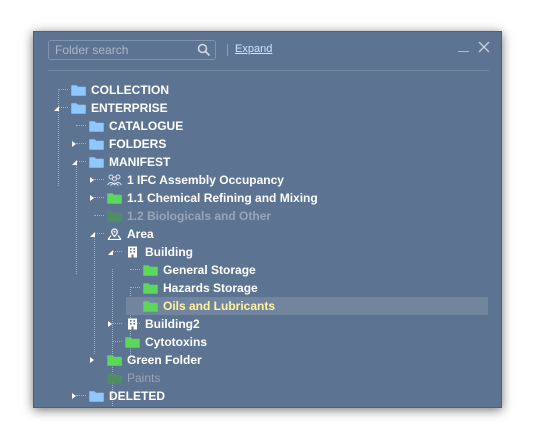  Describe the element at coordinates (267, 342) in the screenshot. I see `tree-item-cytotoxins: Cytotoxins` at that location.